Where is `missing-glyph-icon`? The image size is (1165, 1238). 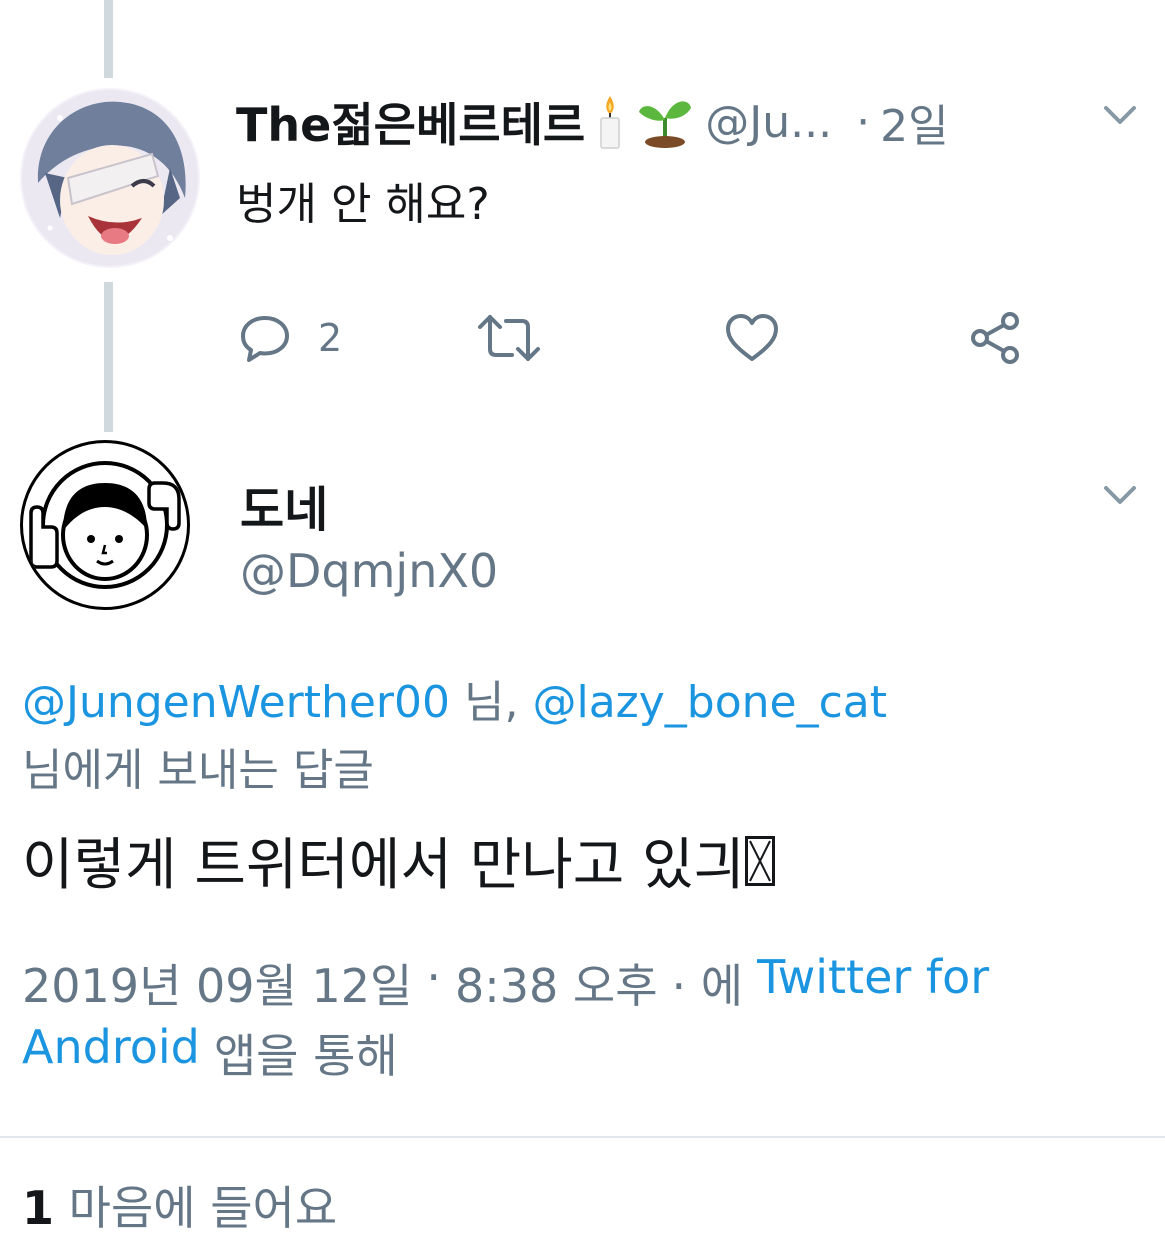 missing-glyph-icon is located at coordinates (760, 860).